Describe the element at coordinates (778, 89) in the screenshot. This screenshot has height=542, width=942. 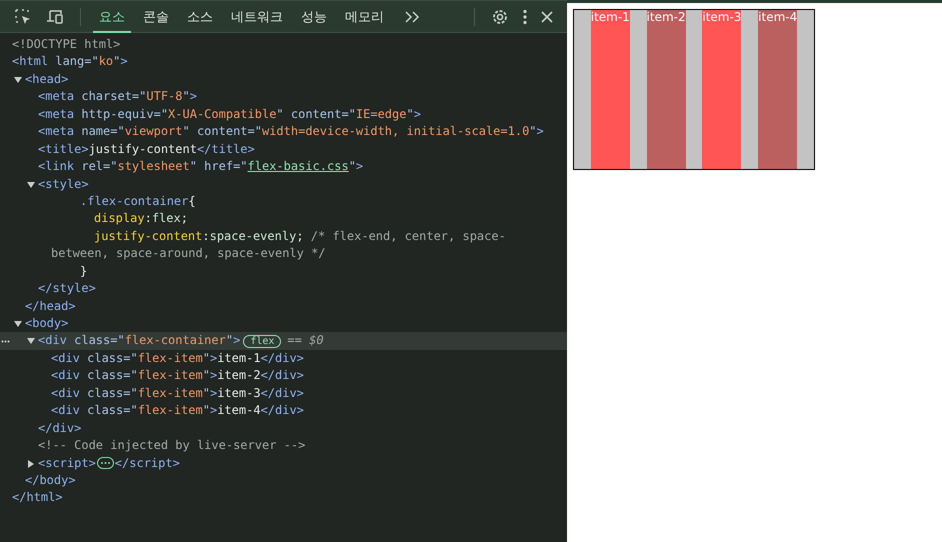
I see `flex-item: item-4` at that location.